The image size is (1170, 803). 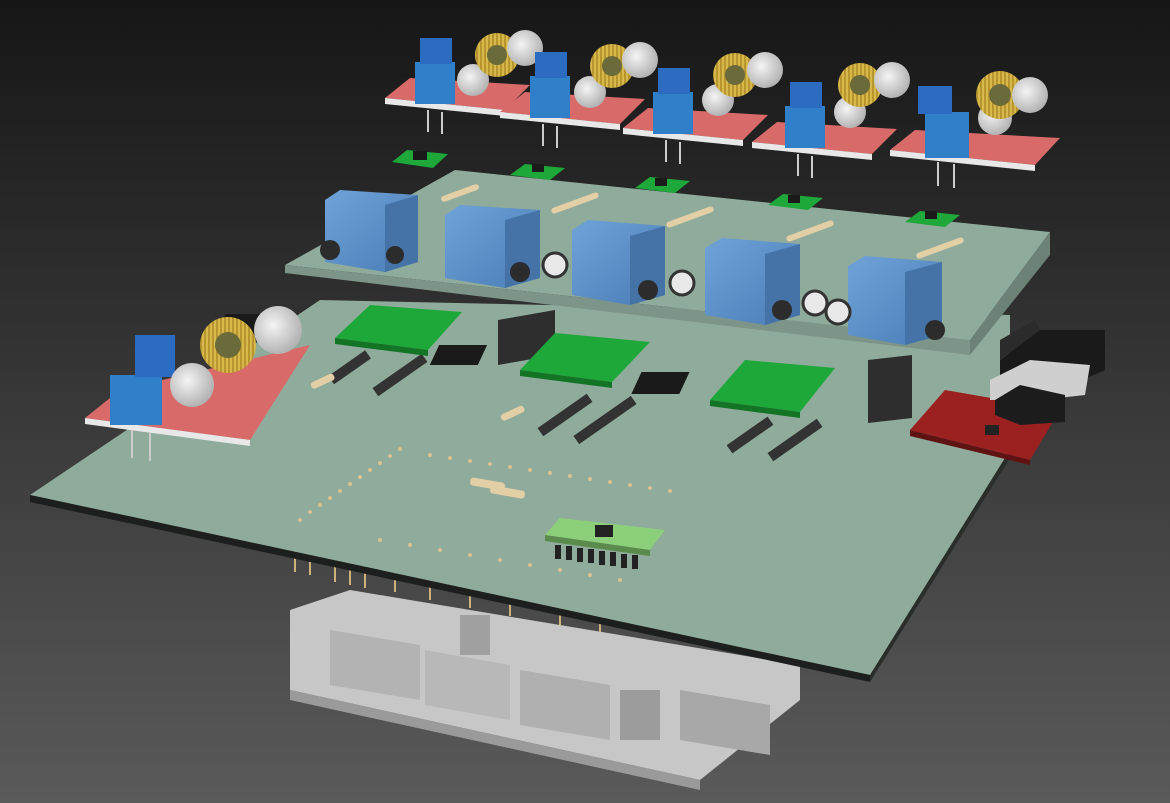 What do you see at coordinates (369, 231) in the screenshot?
I see `relay` at bounding box center [369, 231].